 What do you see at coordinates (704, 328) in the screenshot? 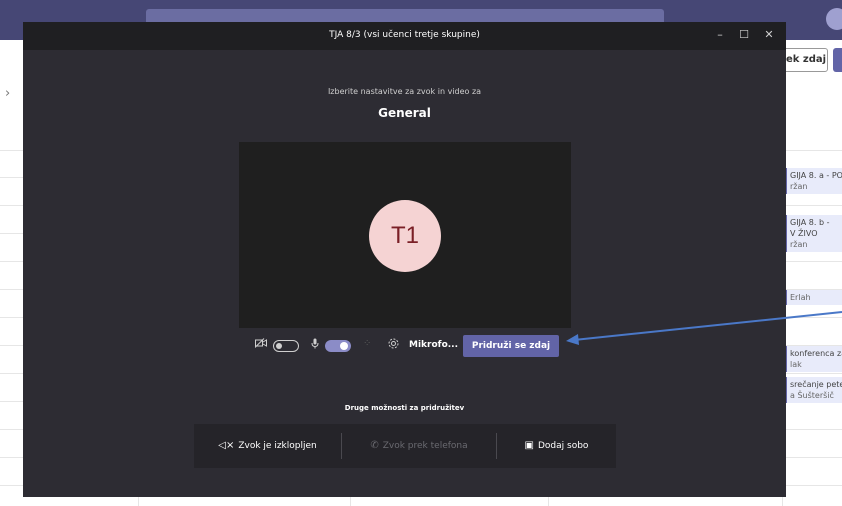
I see `annotation-arrow` at bounding box center [704, 328].